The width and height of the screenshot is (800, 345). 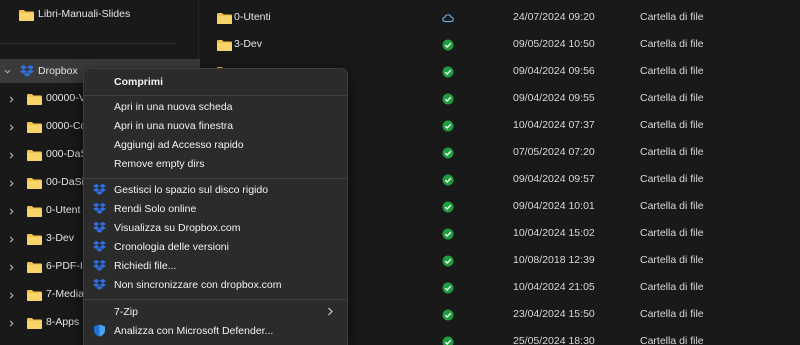 What do you see at coordinates (63, 322) in the screenshot?
I see `nav-item-label: 8-Apps` at bounding box center [63, 322].